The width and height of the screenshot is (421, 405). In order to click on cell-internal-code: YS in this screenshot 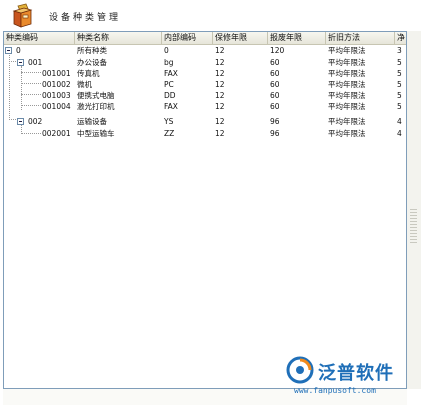, I will do `click(169, 121)`.